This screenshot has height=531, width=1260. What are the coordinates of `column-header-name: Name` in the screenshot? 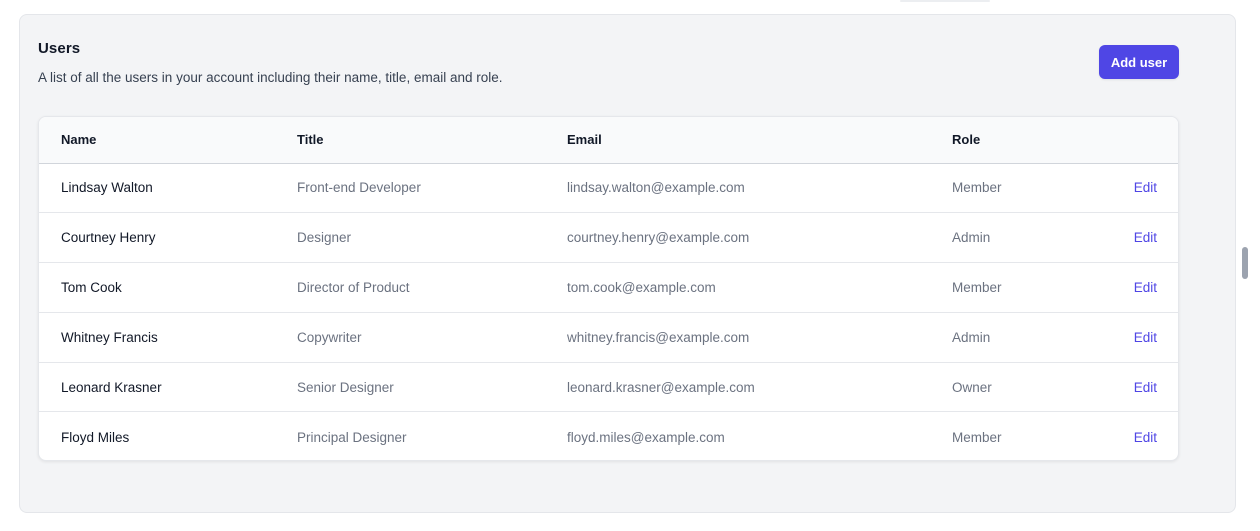 It's located at (168, 140).